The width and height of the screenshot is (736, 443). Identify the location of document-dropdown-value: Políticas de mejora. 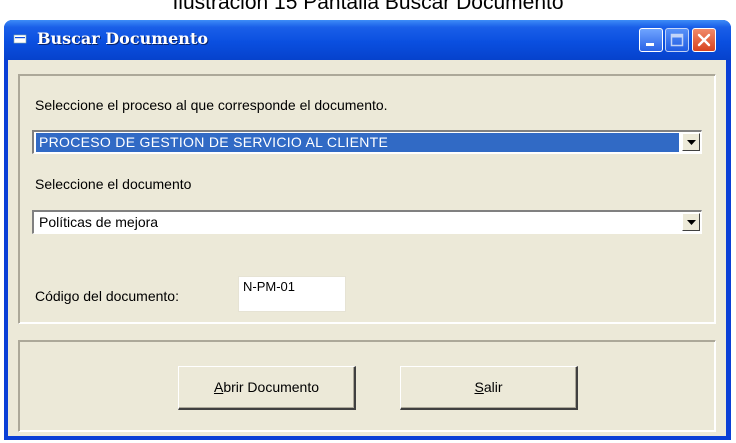
(99, 222).